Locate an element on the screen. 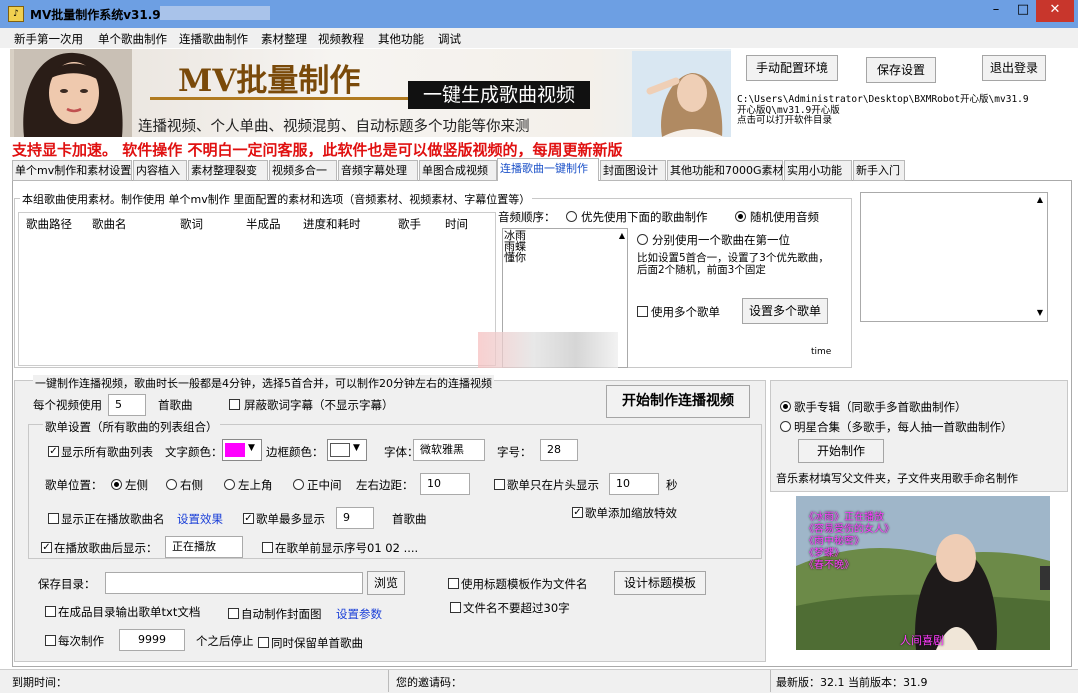 The height and width of the screenshot is (693, 1078). radio-pos-topleft is located at coordinates (229, 484).